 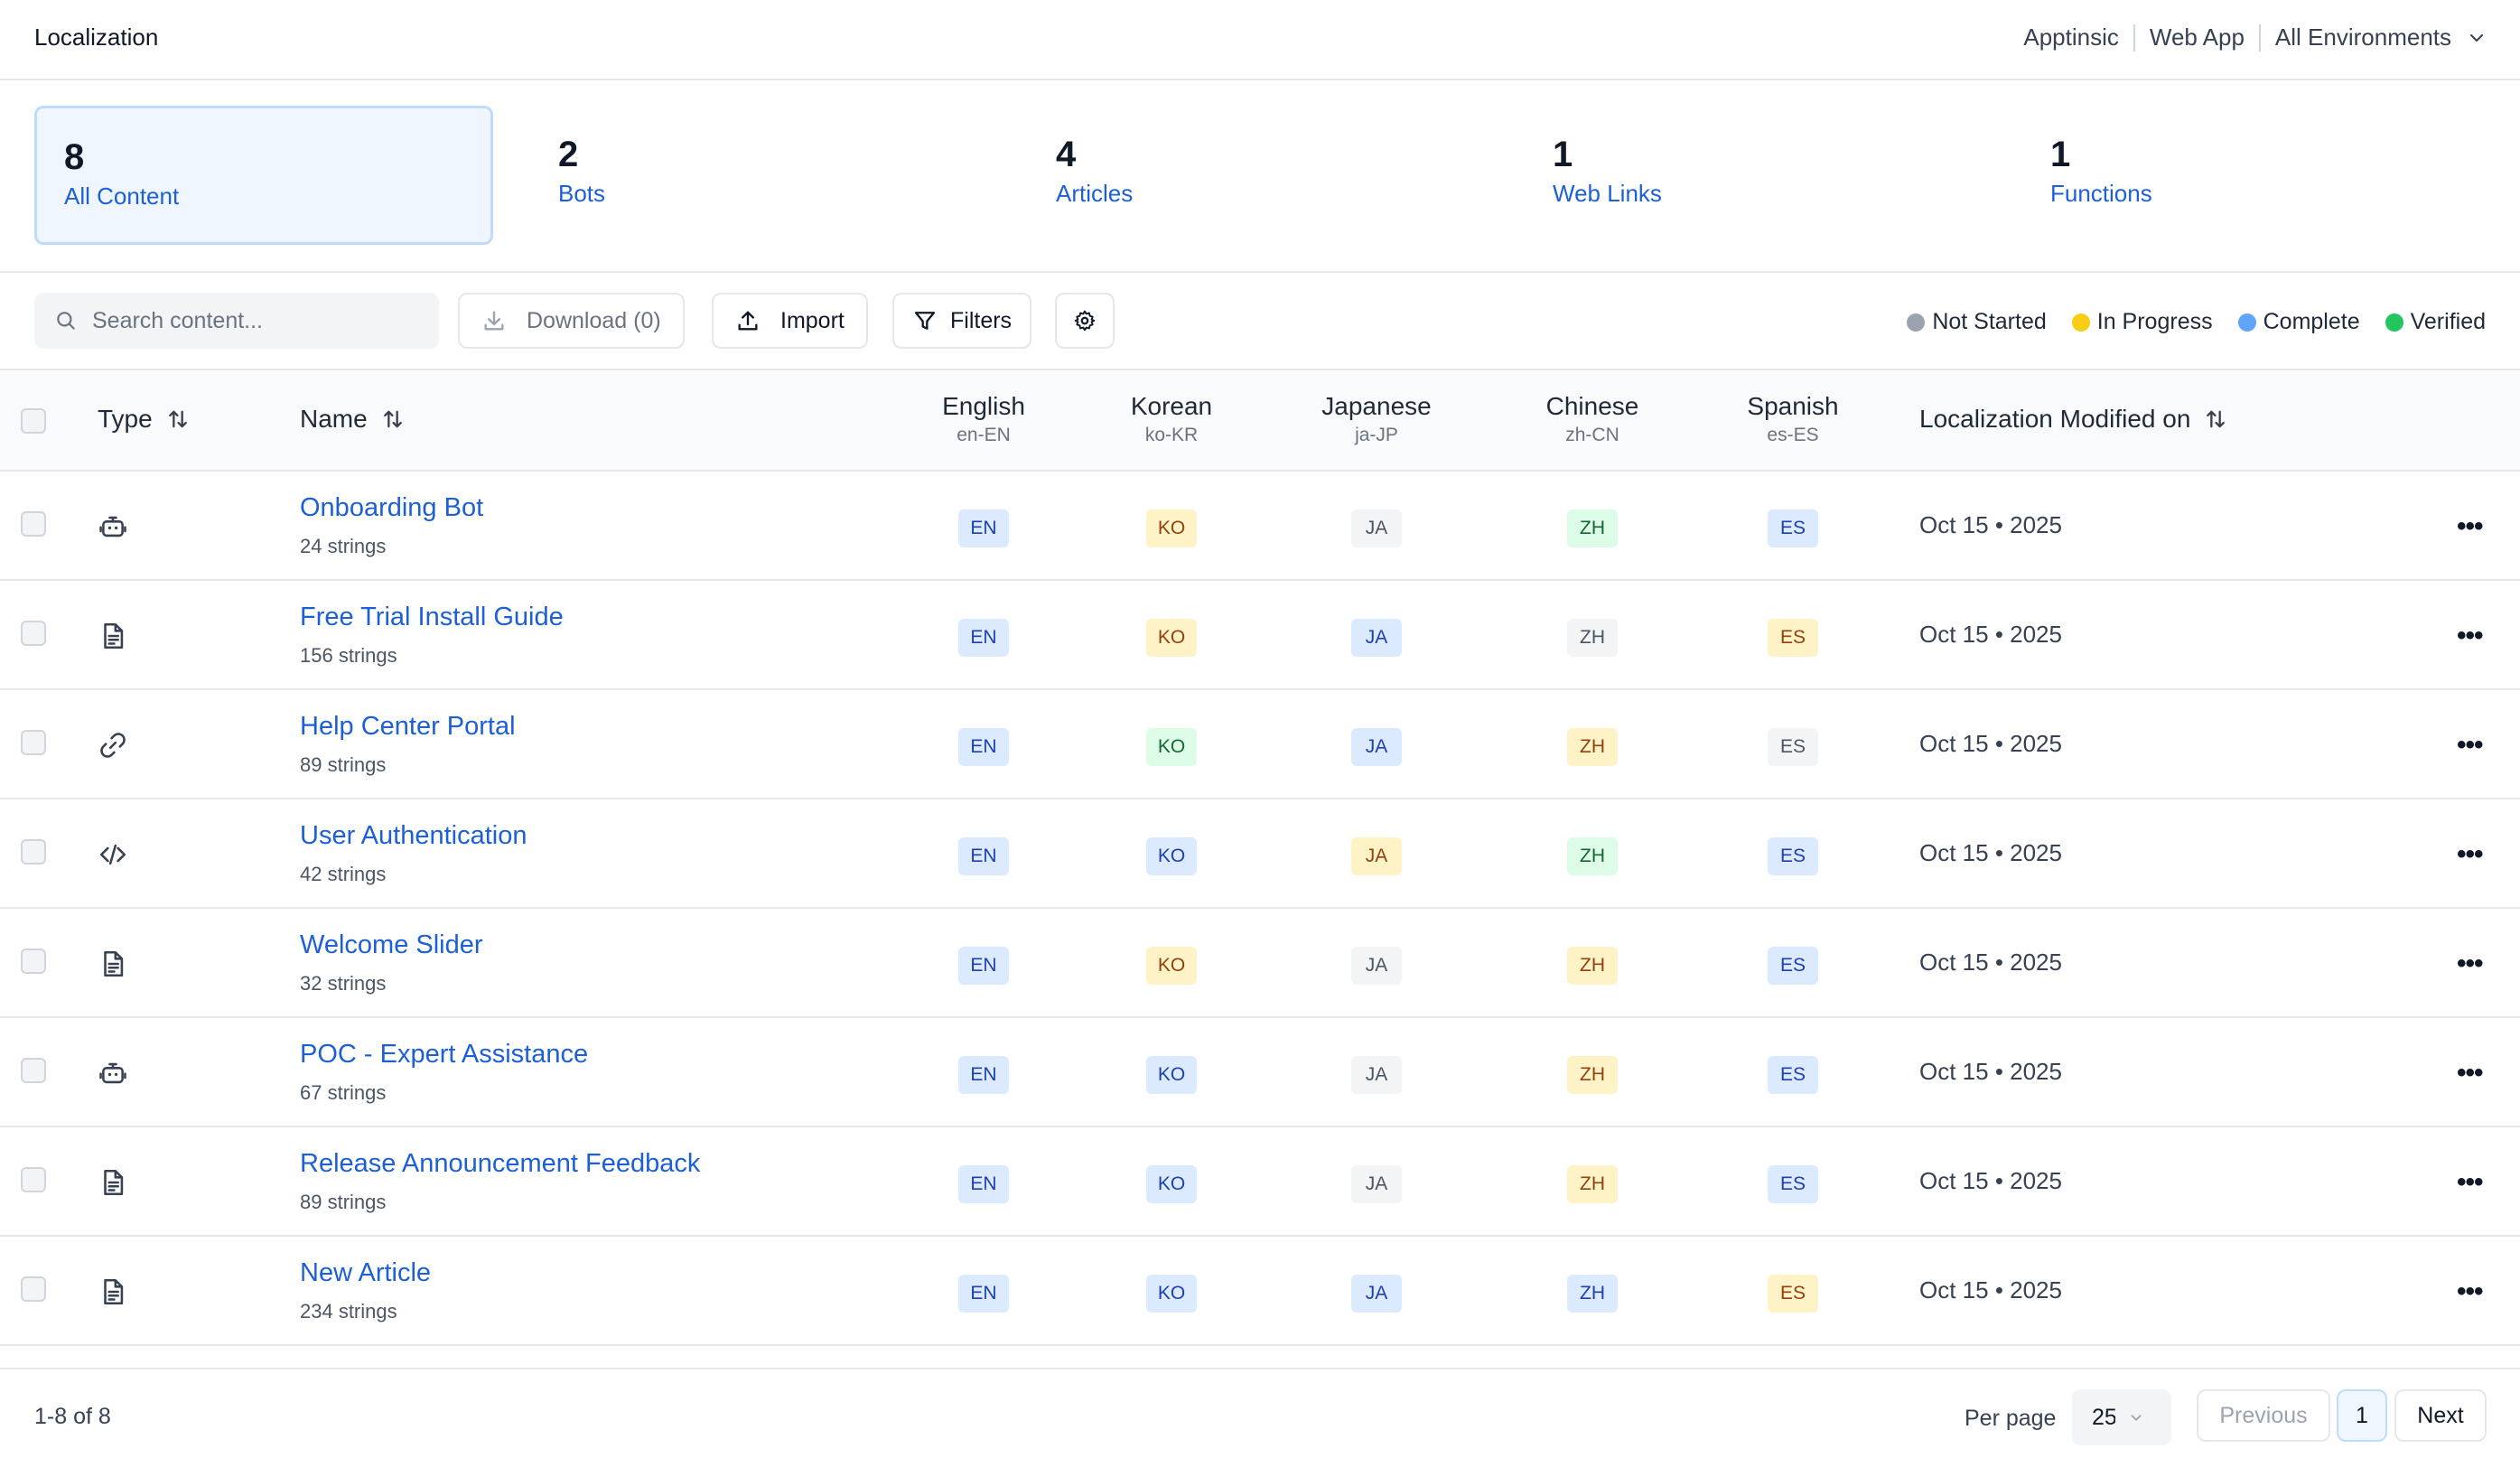 What do you see at coordinates (391, 945) in the screenshot?
I see `content-name-link: Welcome Slider` at bounding box center [391, 945].